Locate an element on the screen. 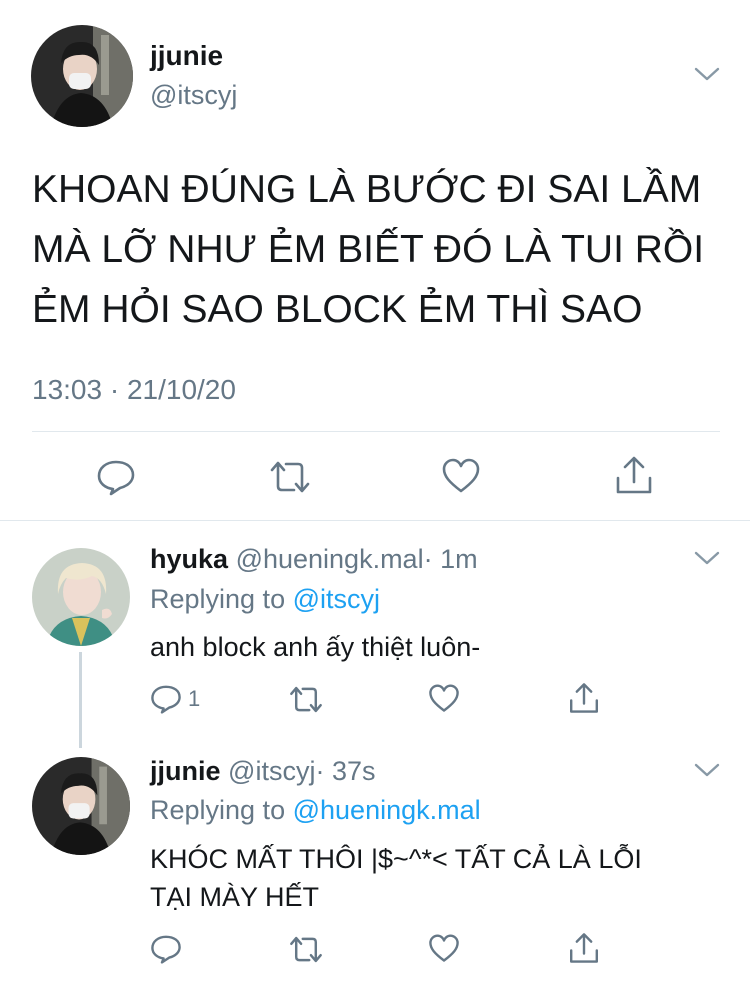  reply-author-name: jjunie is located at coordinates (185, 771).